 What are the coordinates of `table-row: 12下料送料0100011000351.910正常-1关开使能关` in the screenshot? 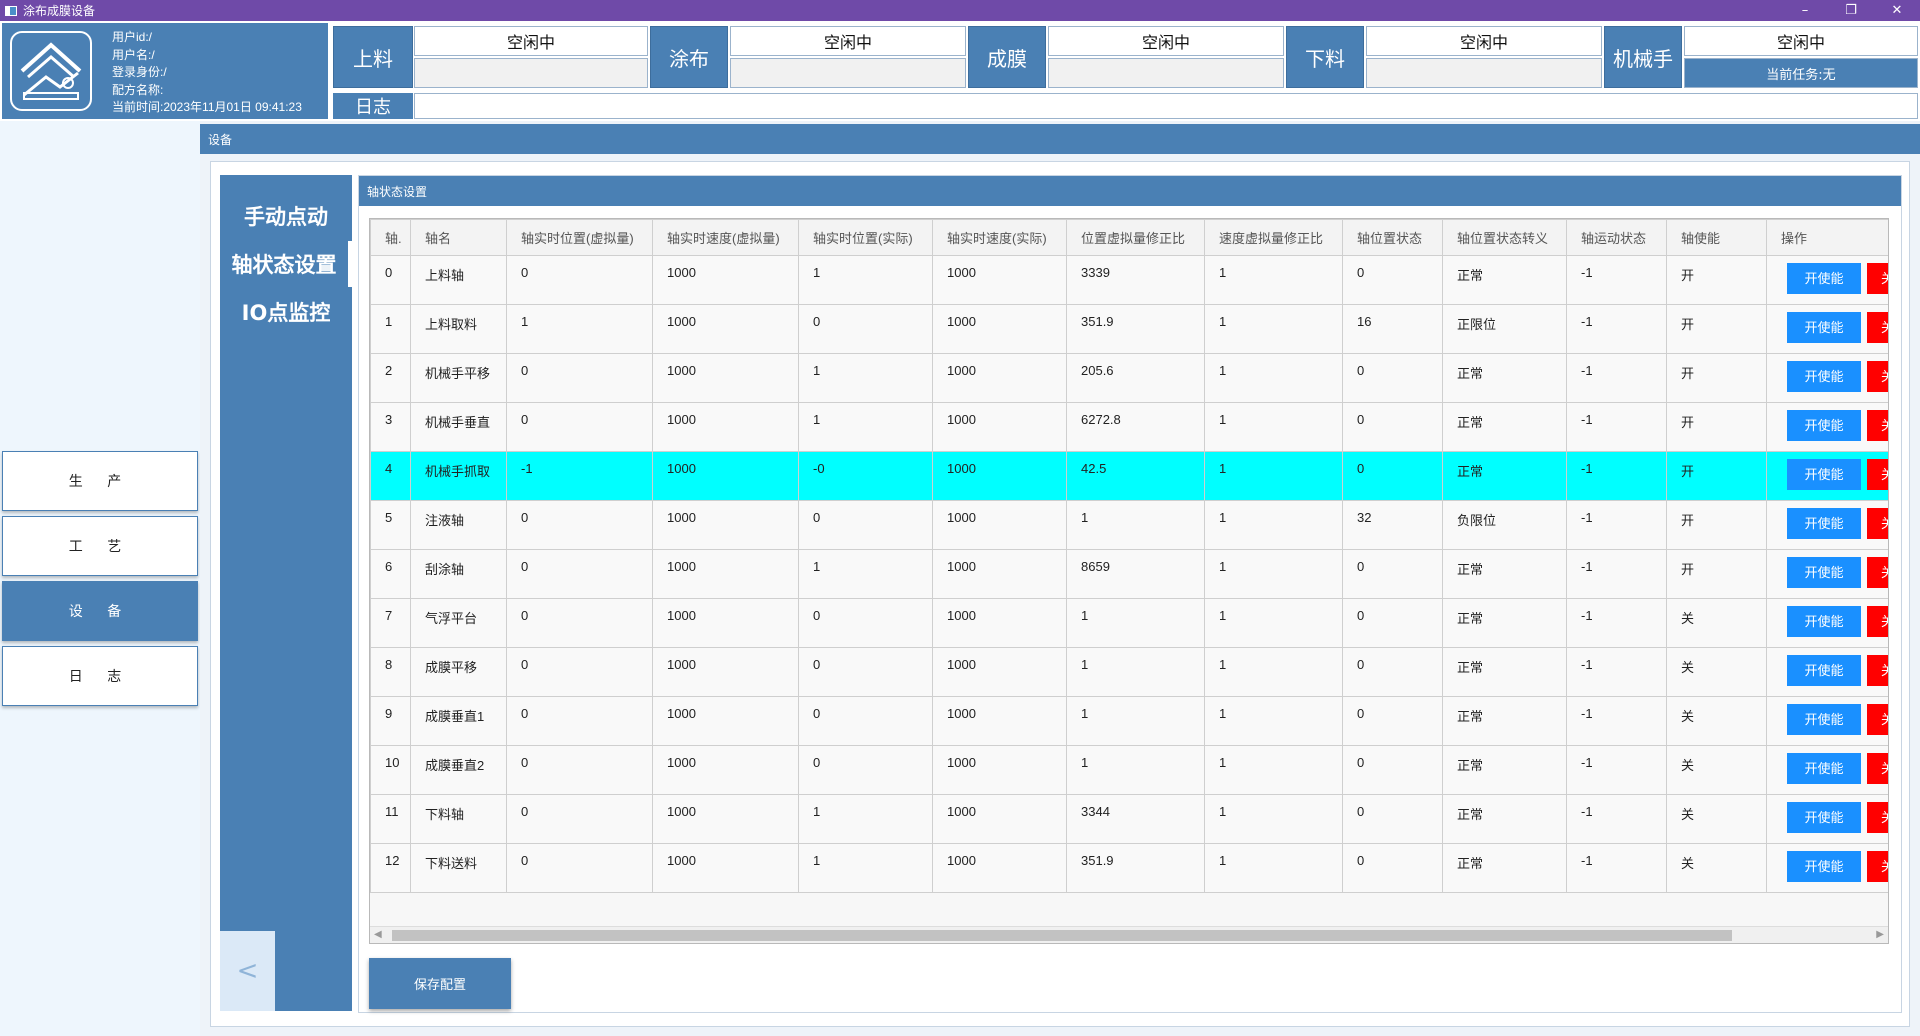 It's located at (1129, 868).